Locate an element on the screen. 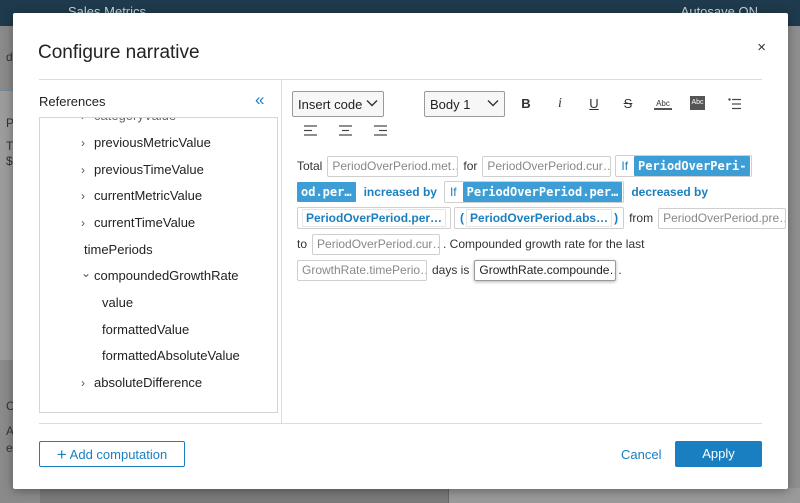  if-block: If PeriodOverPeri- is located at coordinates (684, 166).